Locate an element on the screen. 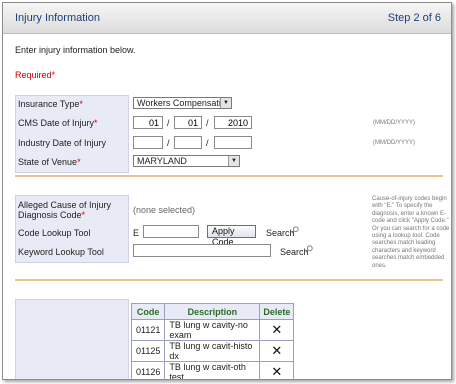 The height and width of the screenshot is (384, 456). table-label-column is located at coordinates (72, 339).